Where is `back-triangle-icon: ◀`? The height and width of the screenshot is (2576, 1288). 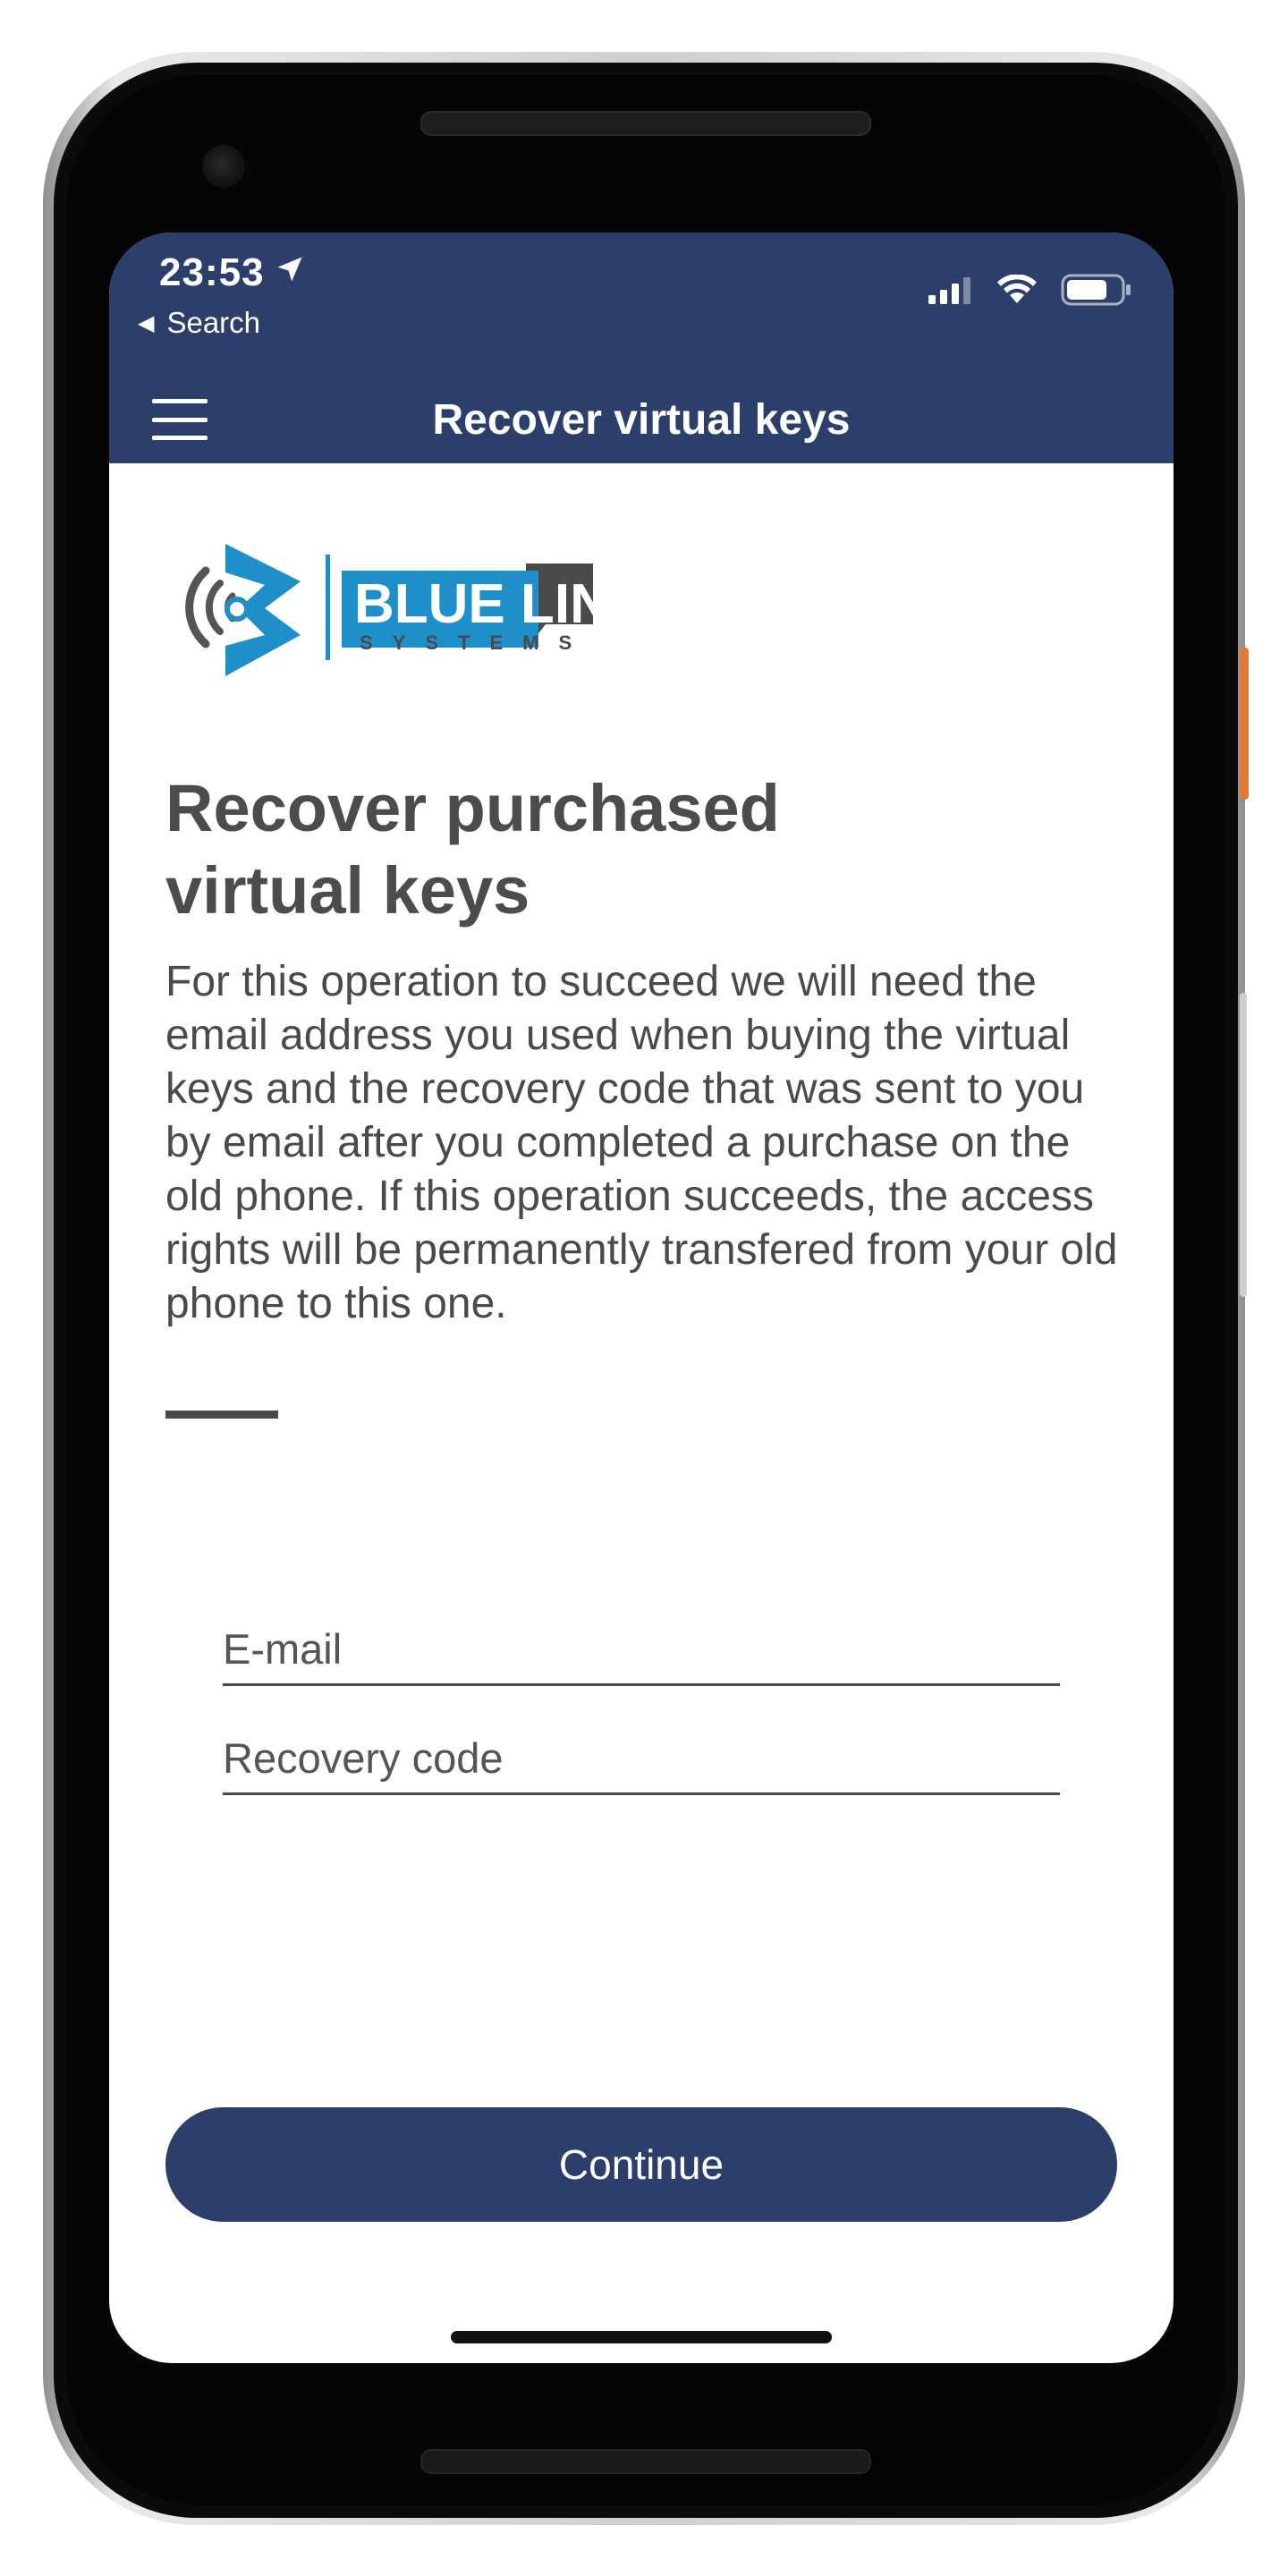
back-triangle-icon: ◀ is located at coordinates (146, 322).